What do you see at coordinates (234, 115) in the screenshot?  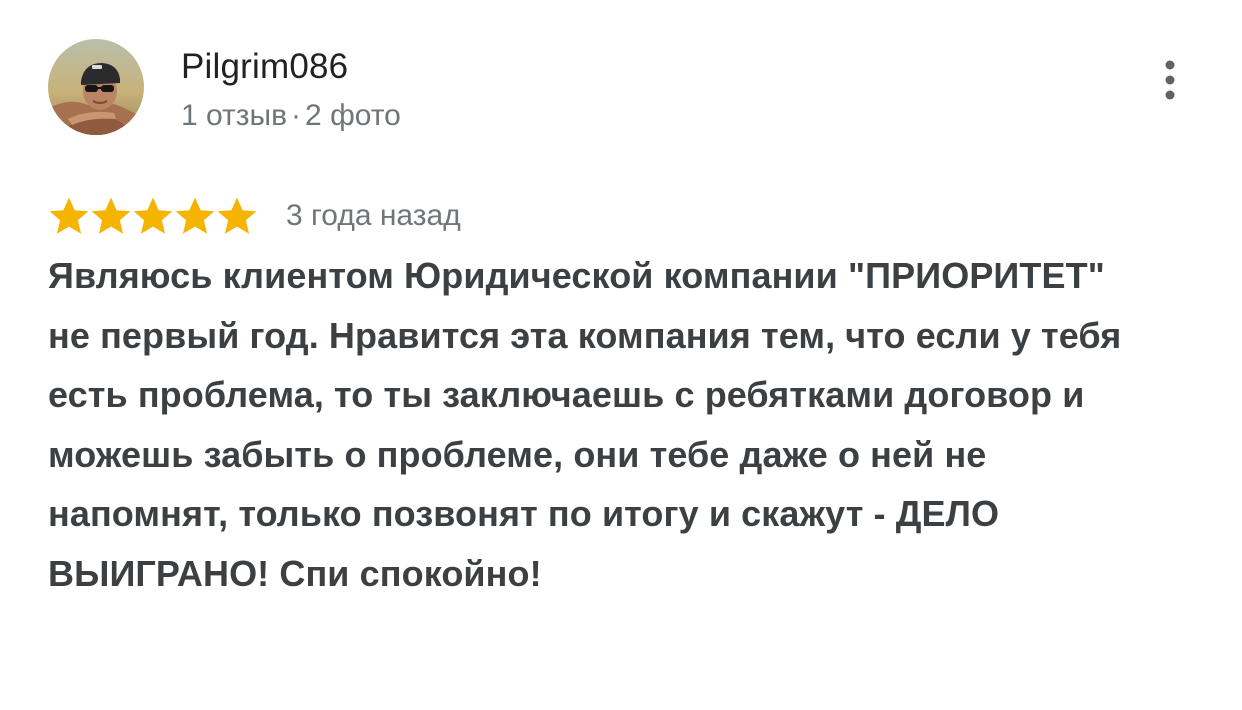 I see `reviews-count: 1 отзыв` at bounding box center [234, 115].